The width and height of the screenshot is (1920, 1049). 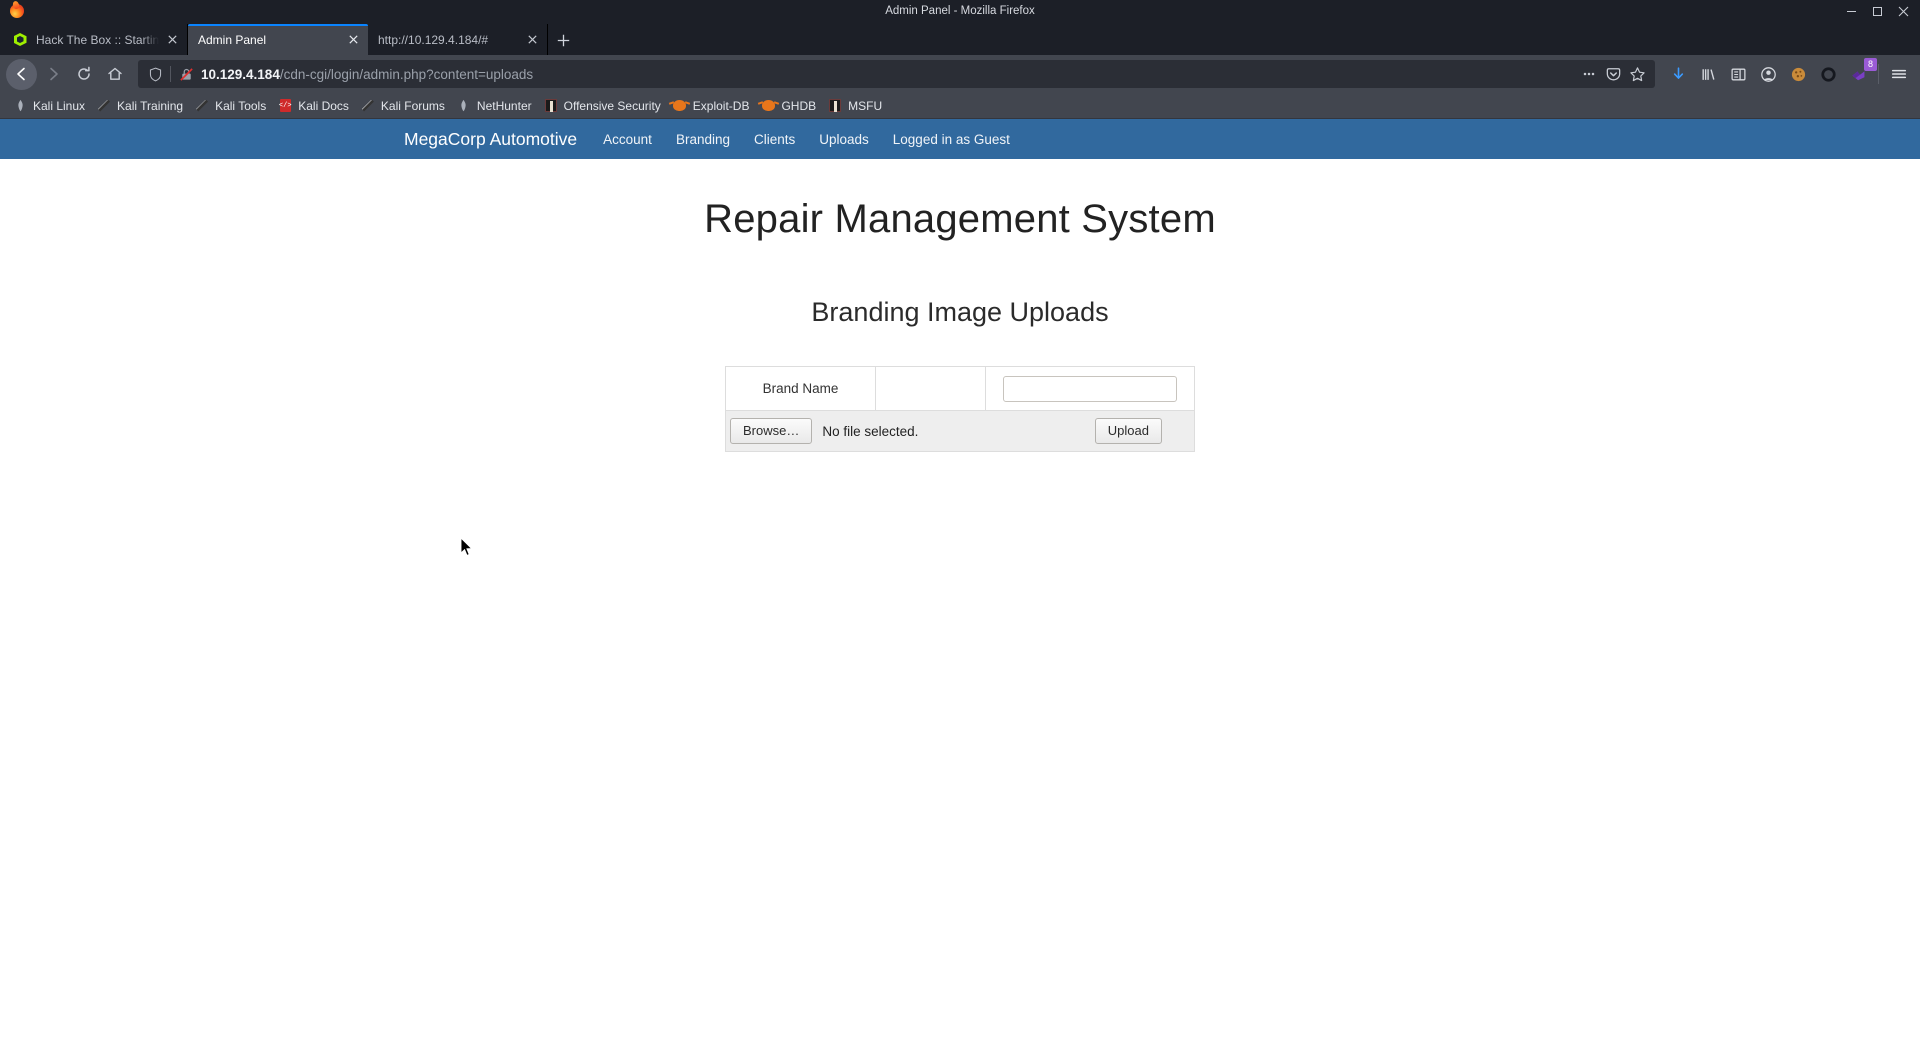 I want to click on hackthebox-favicon-icon, so click(x=20, y=40).